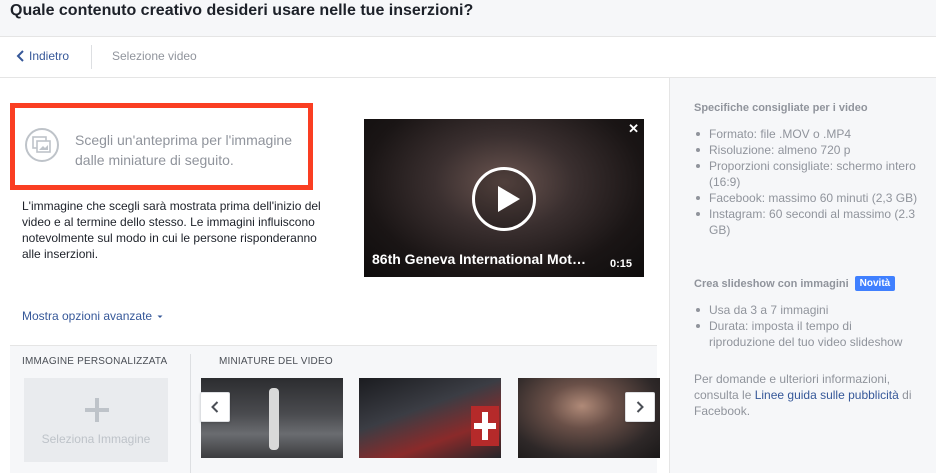  Describe the element at coordinates (96, 439) in the screenshot. I see `select-image-label: Seleziona Immagine` at that location.